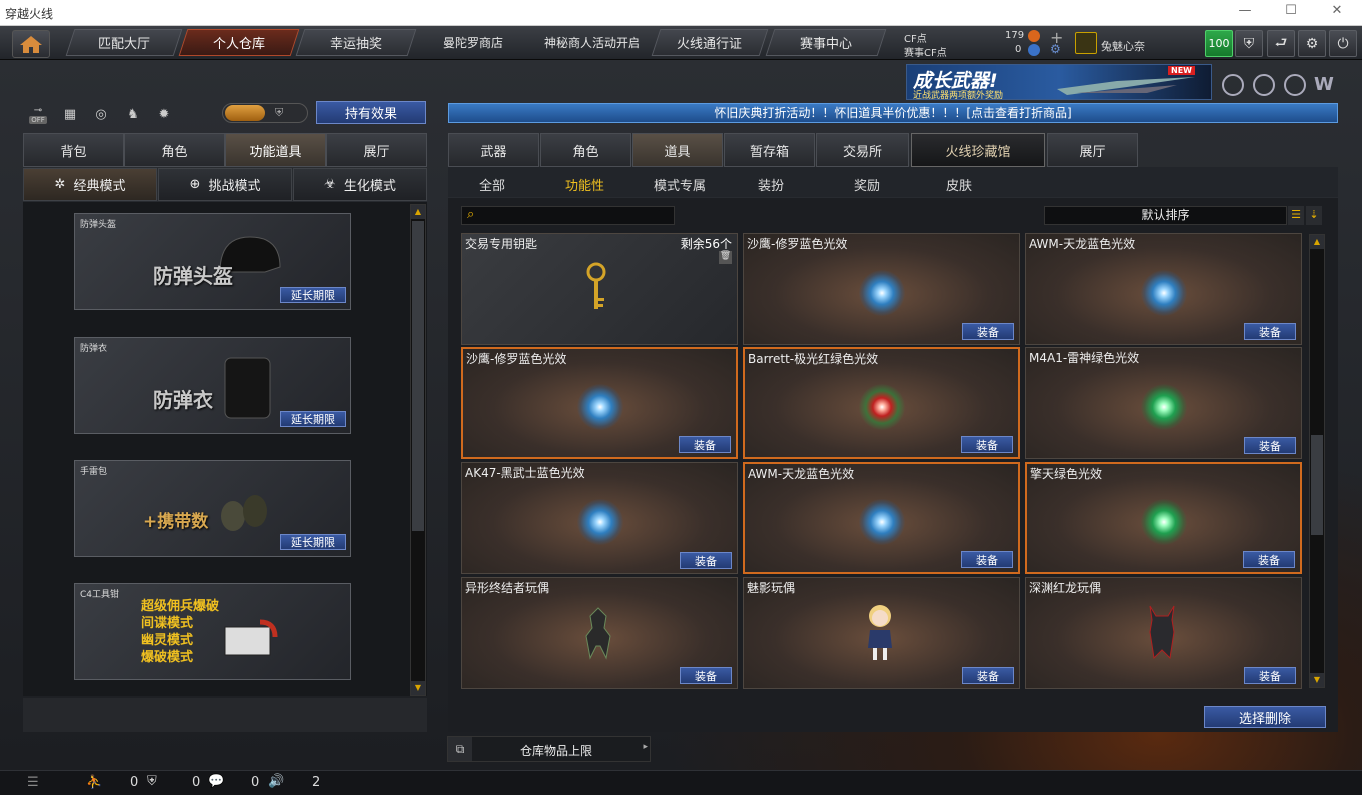 The height and width of the screenshot is (795, 1362). I want to click on settings-icon: ⚙, so click(1312, 43).